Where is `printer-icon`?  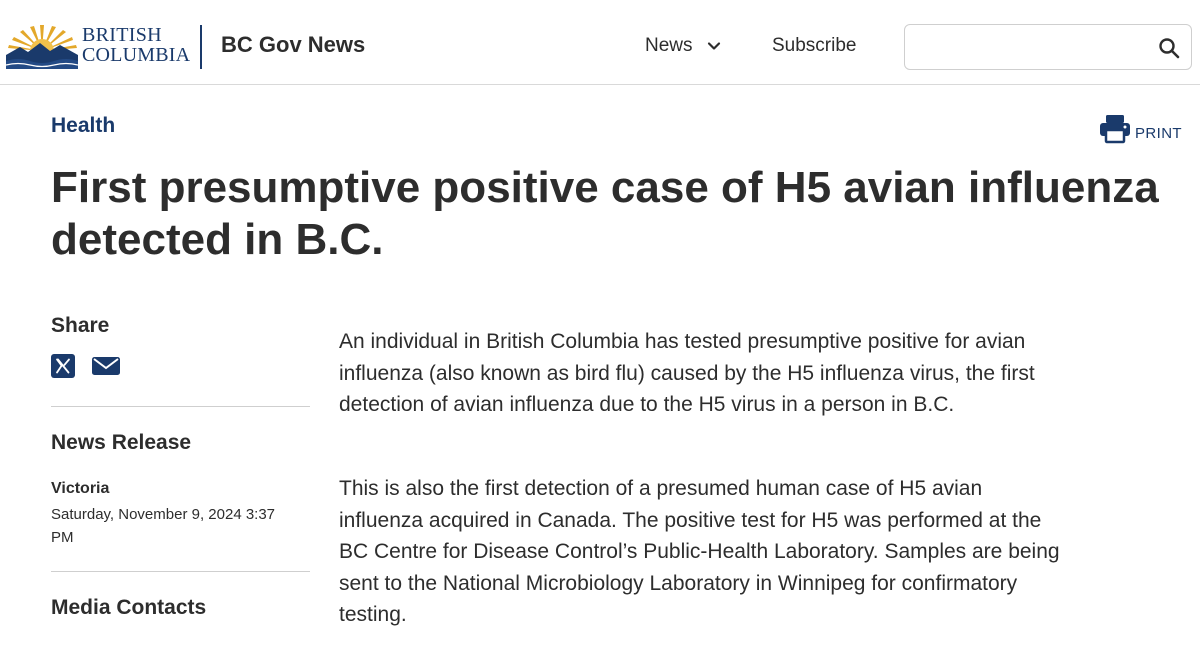 printer-icon is located at coordinates (1115, 129).